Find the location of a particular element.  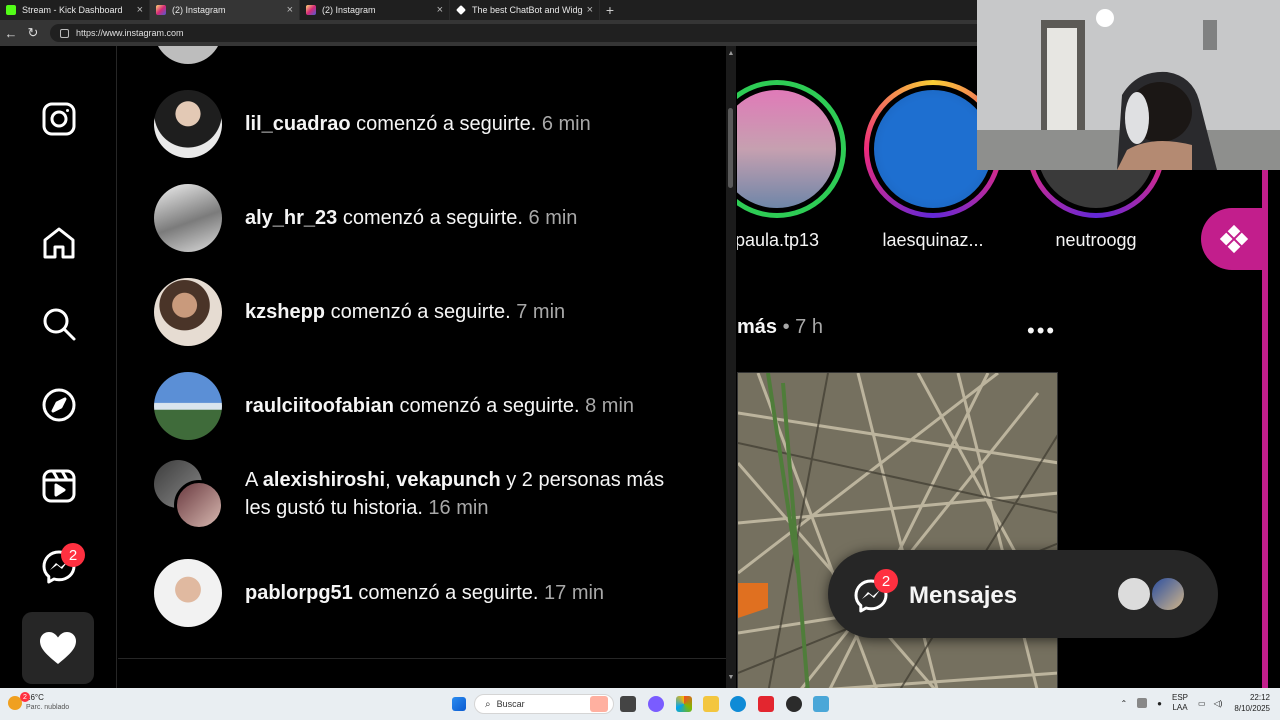

search-placeholder: Buscar is located at coordinates (510, 704).